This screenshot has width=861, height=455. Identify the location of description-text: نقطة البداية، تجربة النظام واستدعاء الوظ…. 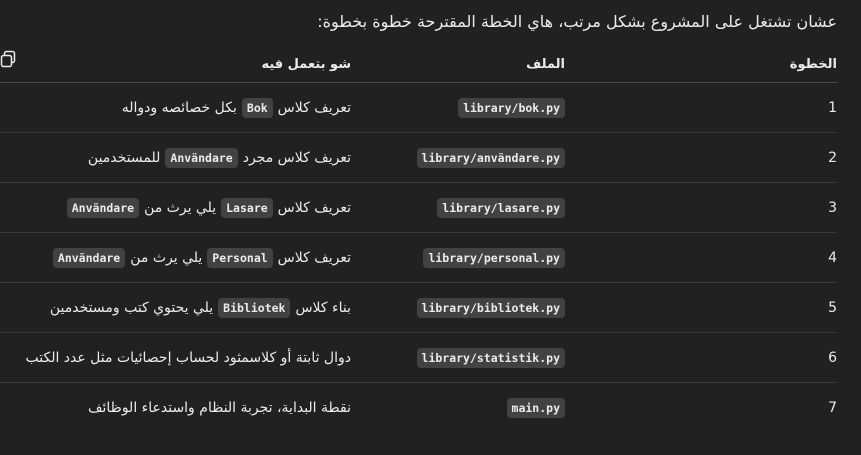
(219, 407).